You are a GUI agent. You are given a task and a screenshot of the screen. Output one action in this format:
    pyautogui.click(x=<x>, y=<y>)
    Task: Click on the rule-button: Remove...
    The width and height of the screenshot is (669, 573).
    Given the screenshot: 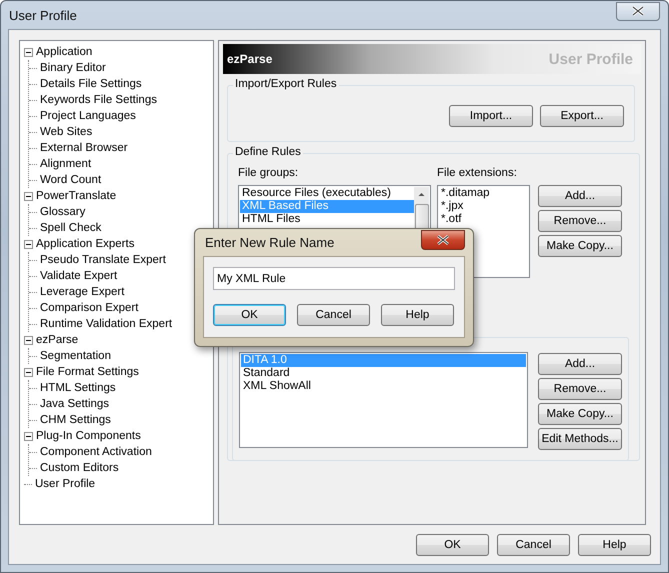 What is the action you would take?
    pyautogui.click(x=580, y=389)
    